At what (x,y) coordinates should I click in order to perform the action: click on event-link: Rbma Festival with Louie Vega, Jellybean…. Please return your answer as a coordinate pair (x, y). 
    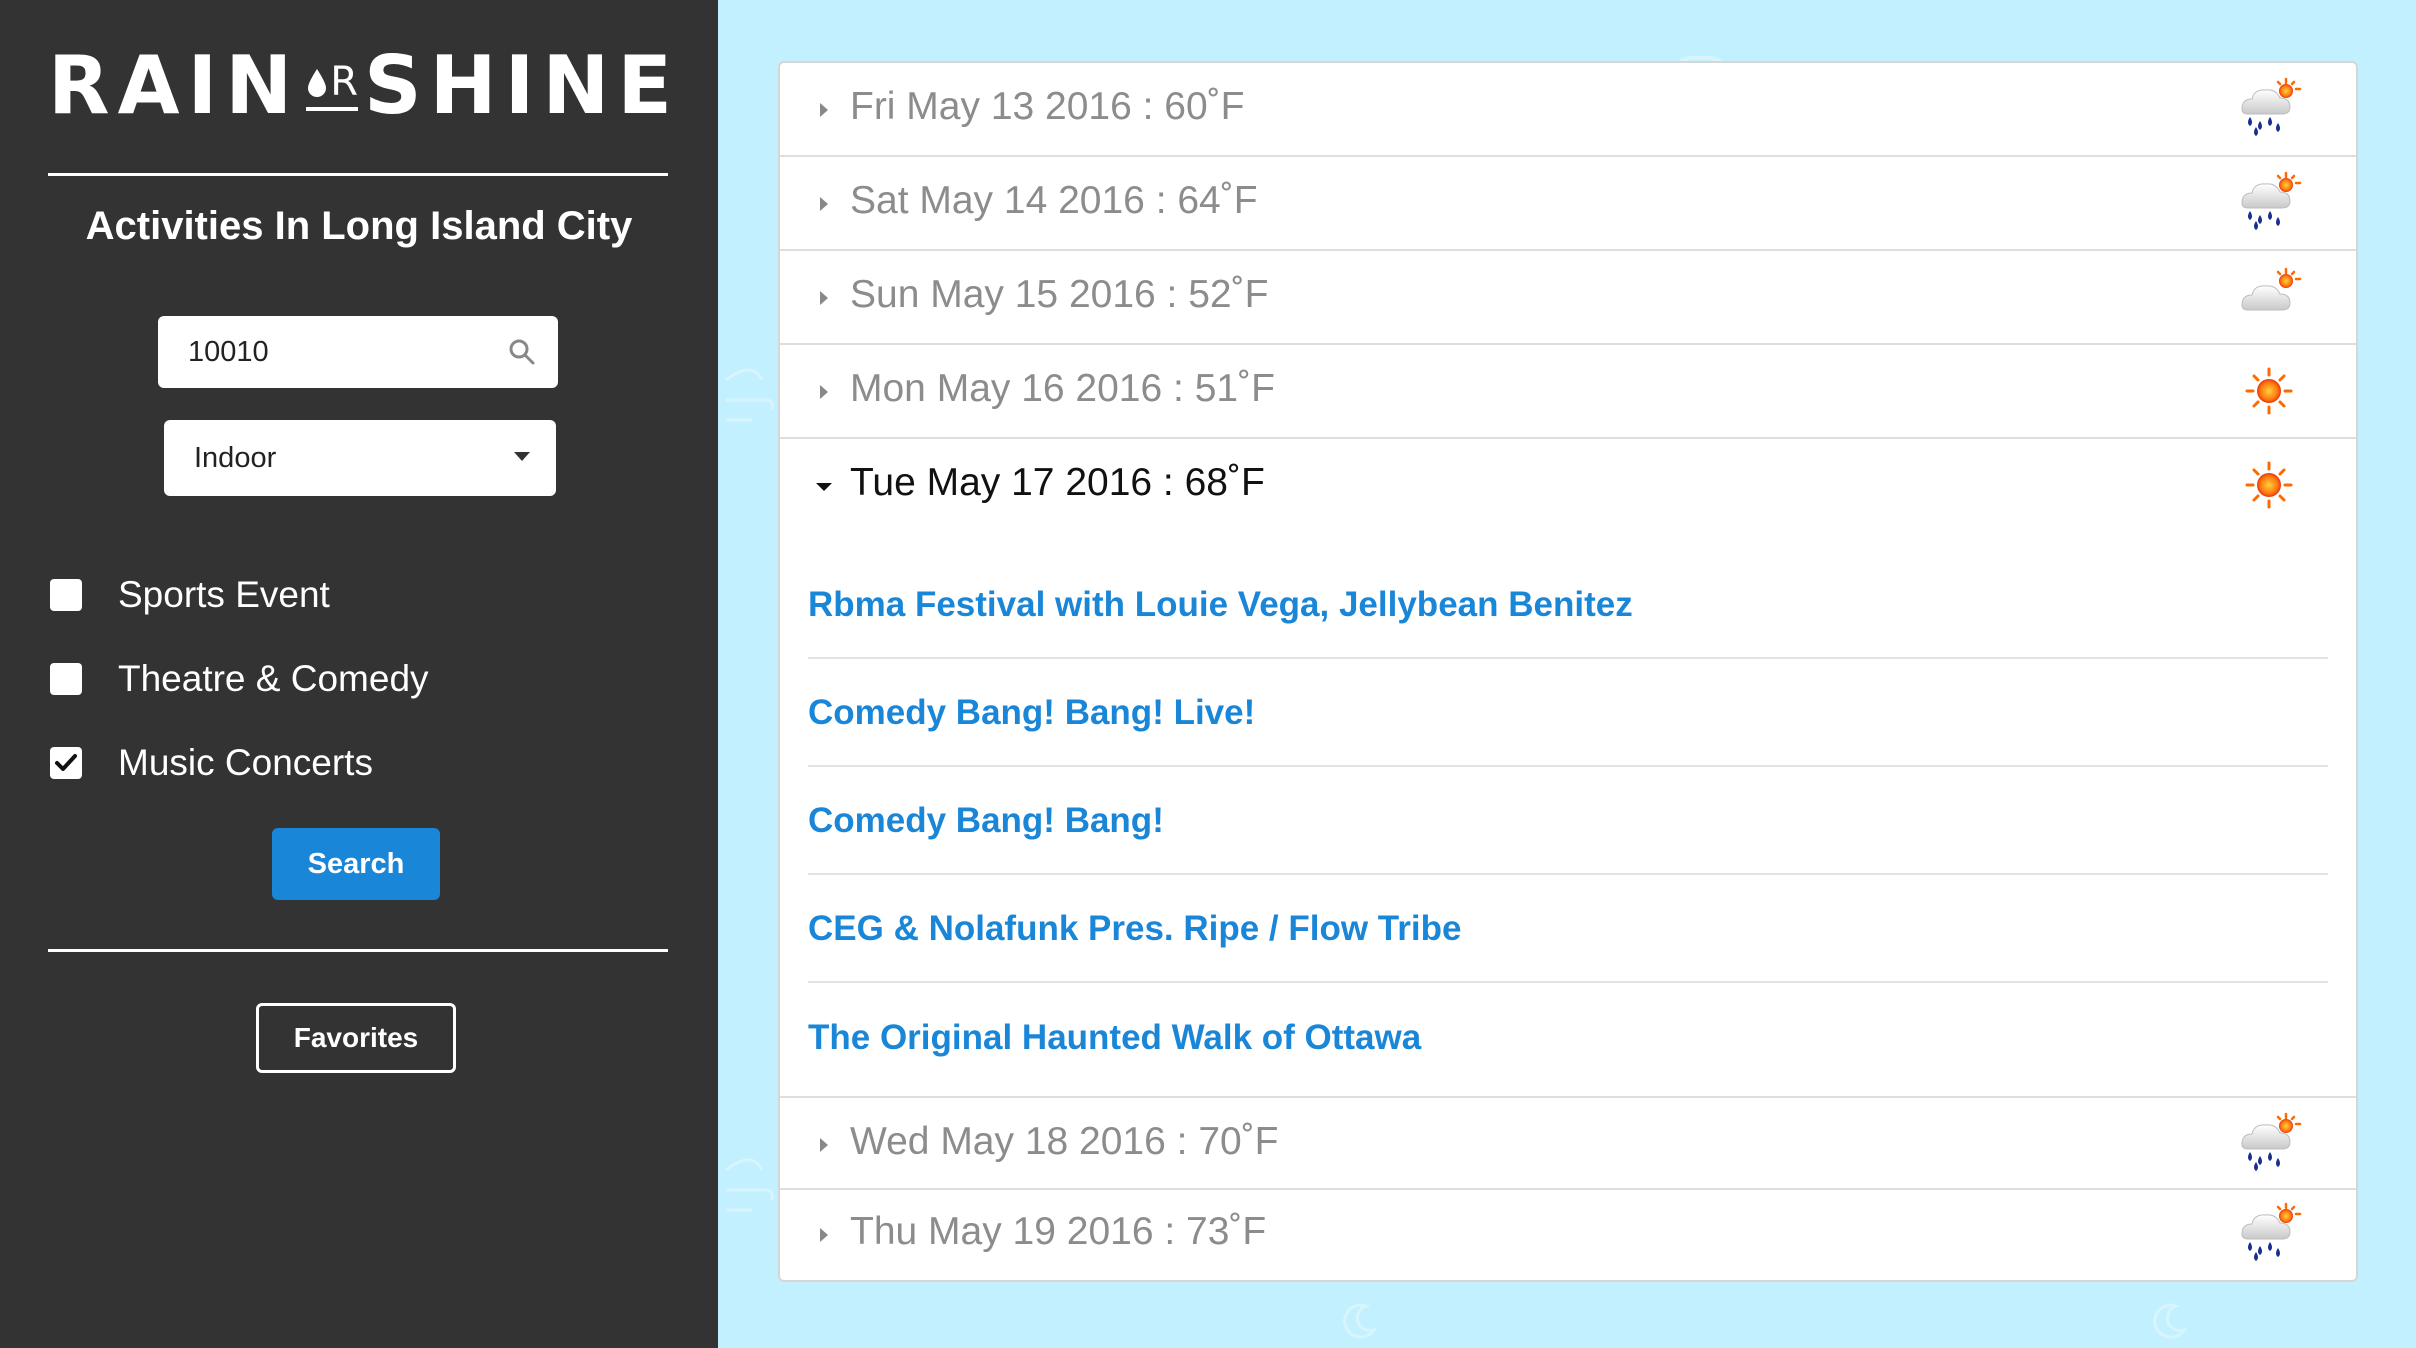
    Looking at the image, I should click on (1568, 606).